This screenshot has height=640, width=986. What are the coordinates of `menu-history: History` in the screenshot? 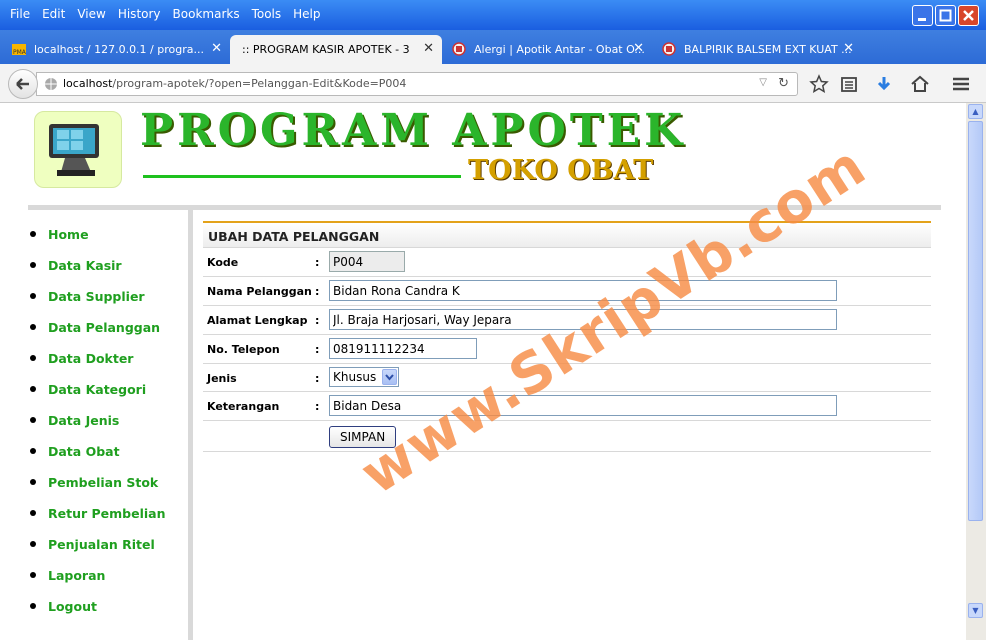 It's located at (139, 14).